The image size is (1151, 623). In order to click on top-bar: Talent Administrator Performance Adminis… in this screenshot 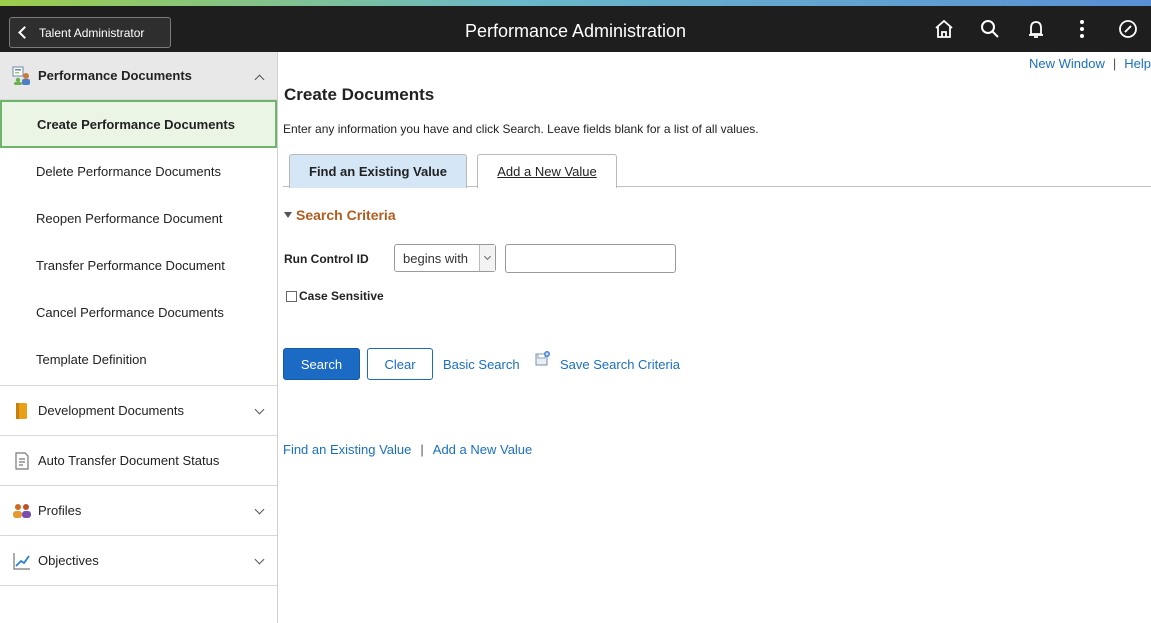, I will do `click(575, 29)`.